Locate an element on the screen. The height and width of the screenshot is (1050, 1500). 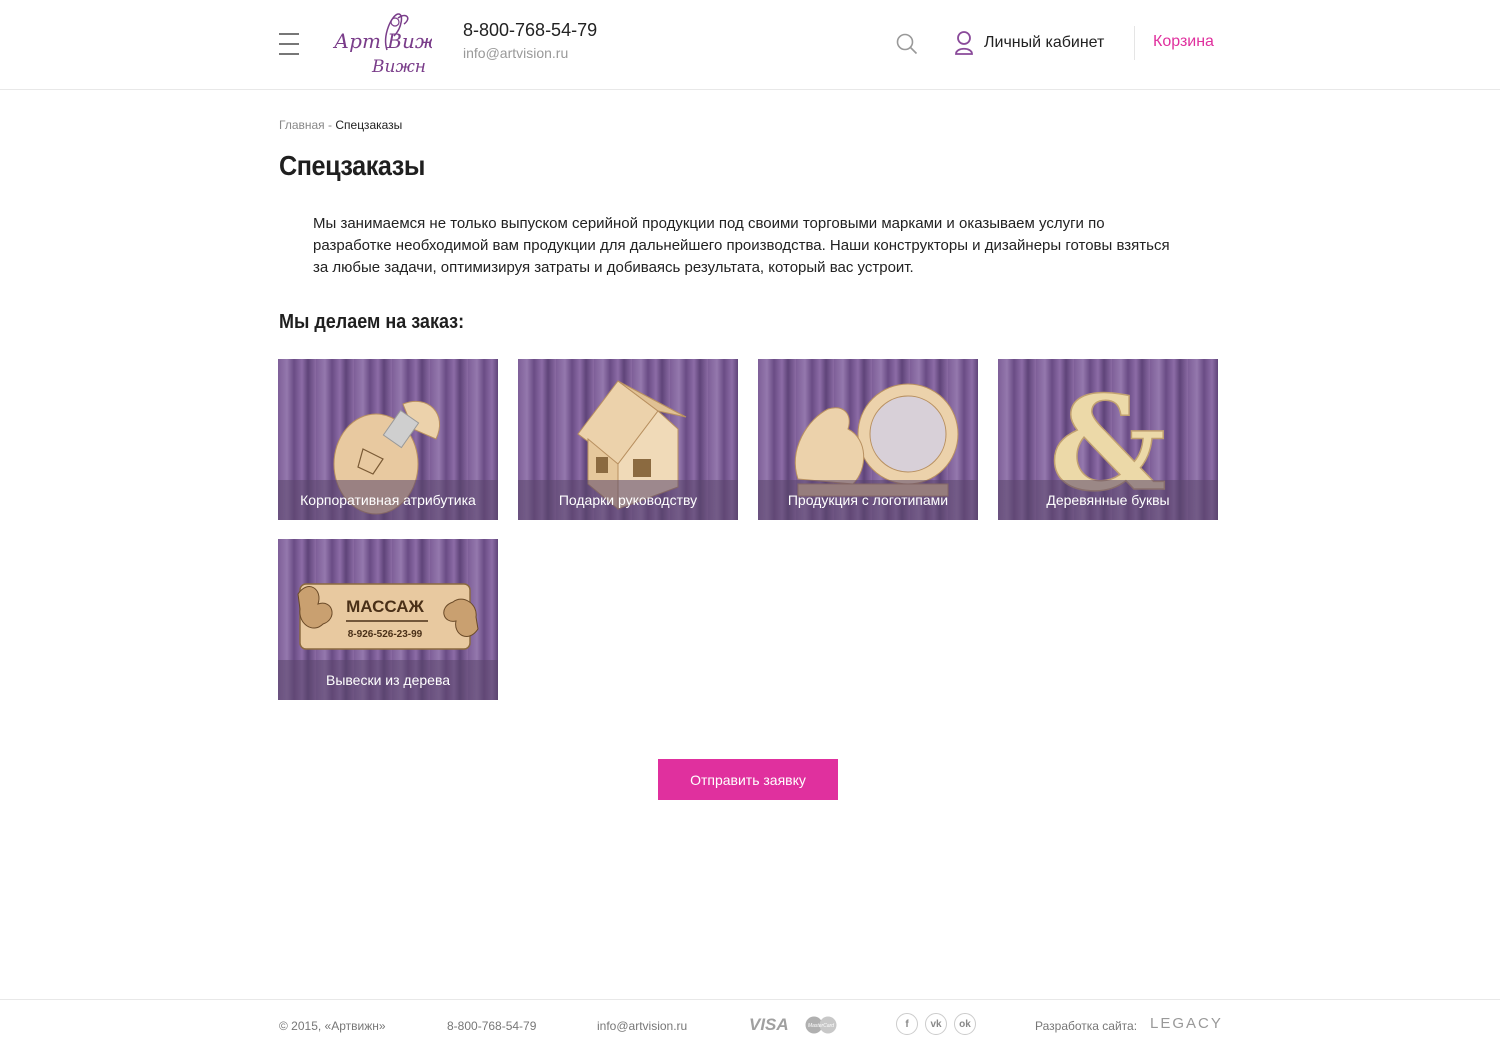
tile-caption: Деревянные буквы is located at coordinates (1108, 500).